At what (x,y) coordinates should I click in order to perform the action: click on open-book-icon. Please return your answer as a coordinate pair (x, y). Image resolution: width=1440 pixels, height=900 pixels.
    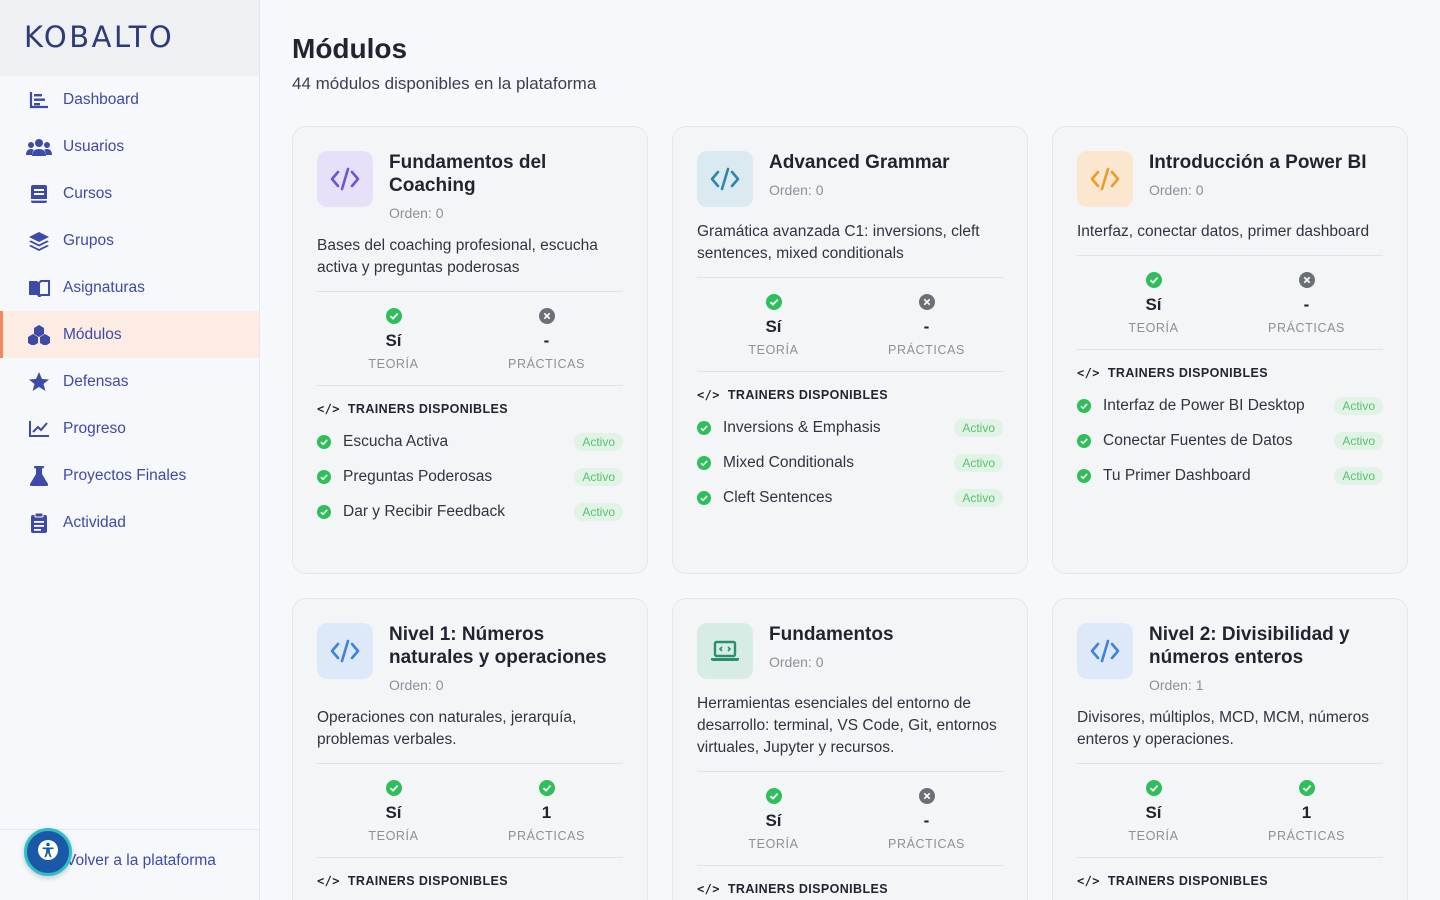
    Looking at the image, I should click on (39, 288).